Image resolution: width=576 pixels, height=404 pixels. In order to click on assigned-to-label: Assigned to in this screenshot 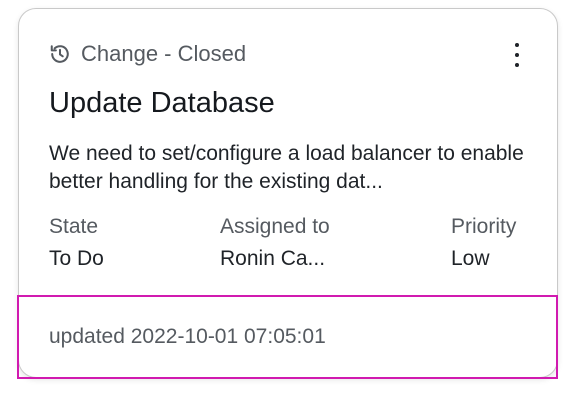, I will do `click(275, 226)`.